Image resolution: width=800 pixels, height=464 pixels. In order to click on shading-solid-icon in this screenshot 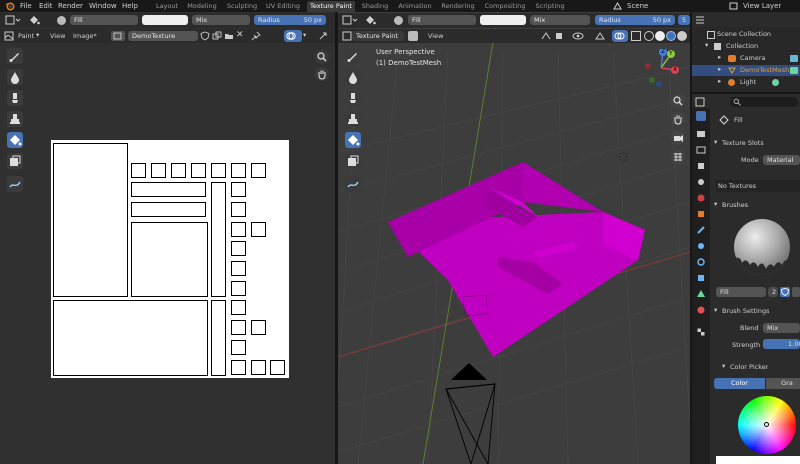, I will do `click(660, 36)`.